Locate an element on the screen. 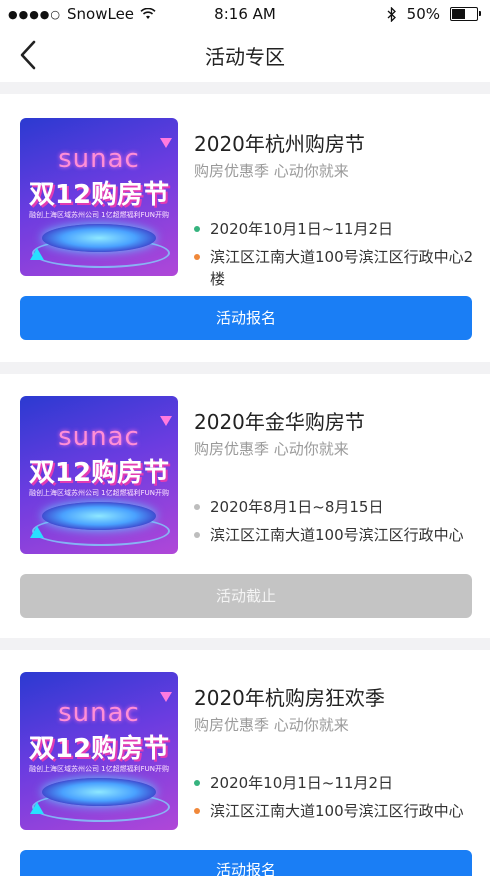  event-address: 滨江区江南大道100号滨江区行政中心2楼 is located at coordinates (342, 268).